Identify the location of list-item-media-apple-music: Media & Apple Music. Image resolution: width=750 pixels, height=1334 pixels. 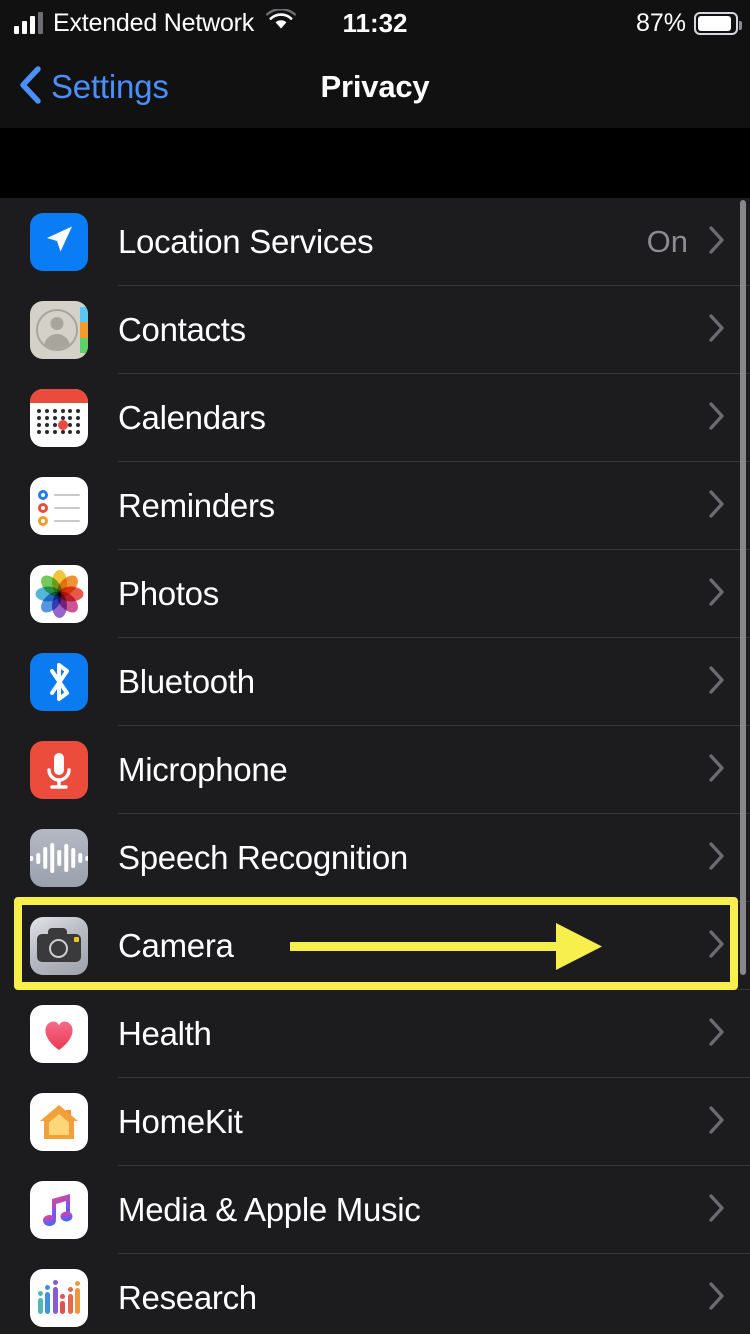
(375, 1210).